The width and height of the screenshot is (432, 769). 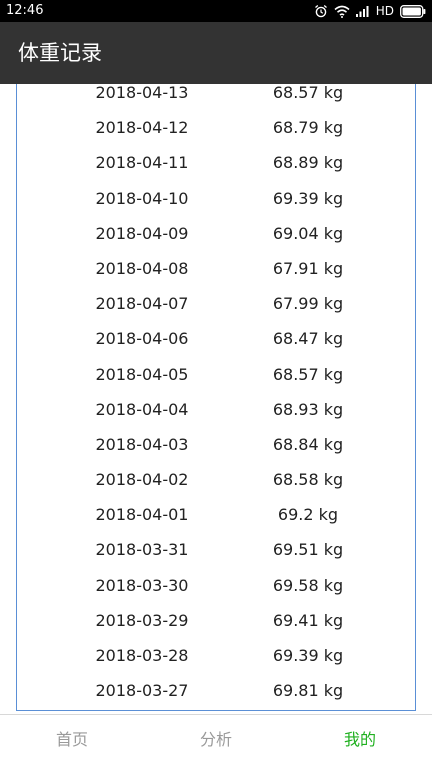 I want to click on status-icons: HD, so click(x=370, y=11).